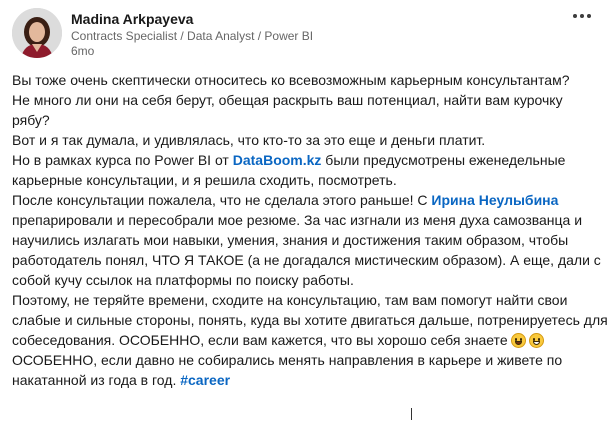 Image resolution: width=609 pixels, height=421 pixels. Describe the element at coordinates (536, 340) in the screenshot. I see `smiling-face-emoji` at that location.